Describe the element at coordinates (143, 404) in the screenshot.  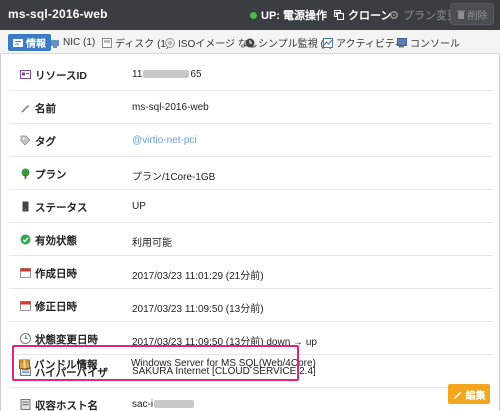
I see `host-name-prefix: sac-i` at that location.